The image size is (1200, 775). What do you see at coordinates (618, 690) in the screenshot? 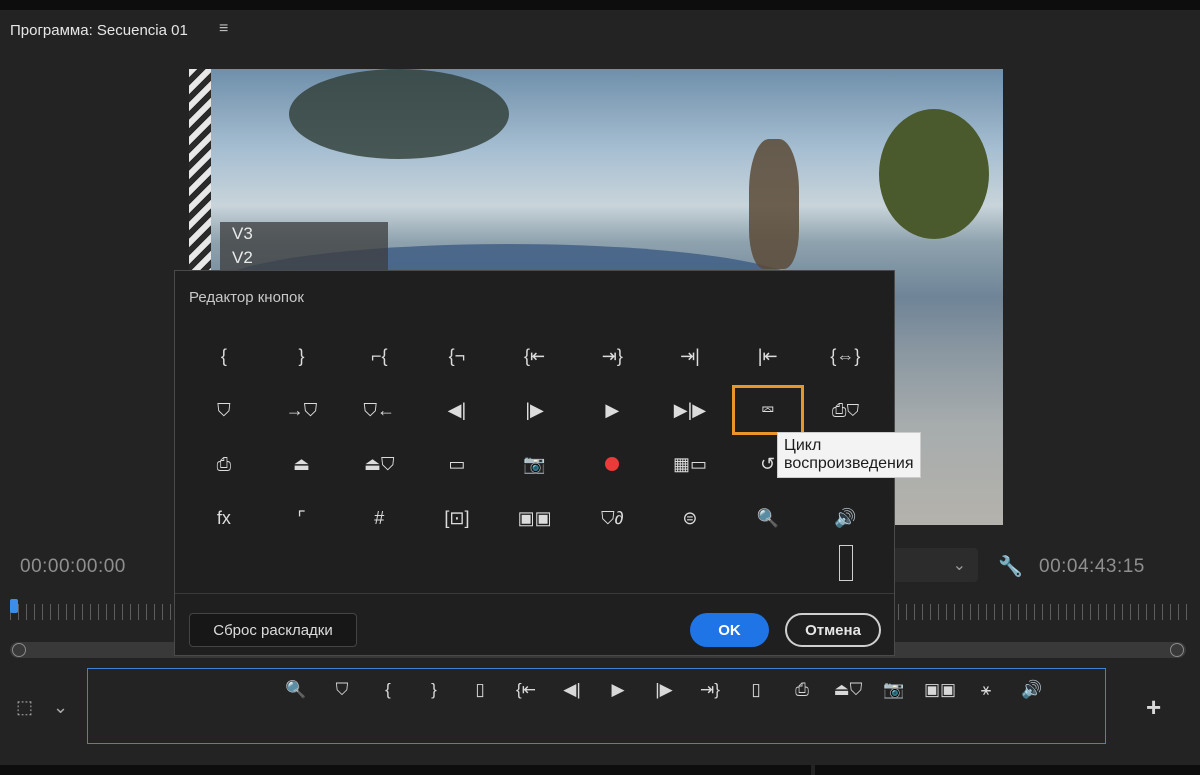
I see `toolbar-button-icon: ▶` at bounding box center [618, 690].